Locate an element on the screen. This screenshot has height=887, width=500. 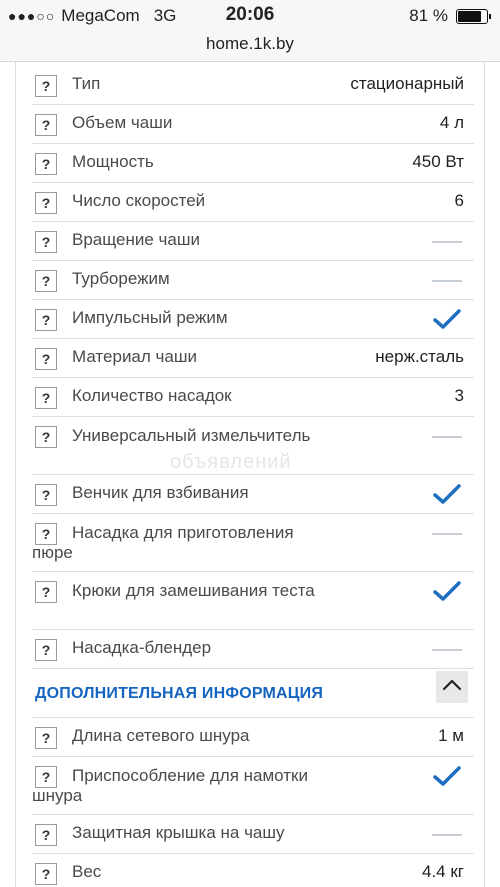
spec-row: ? Универсальный измельчитель is located at coordinates (253, 446).